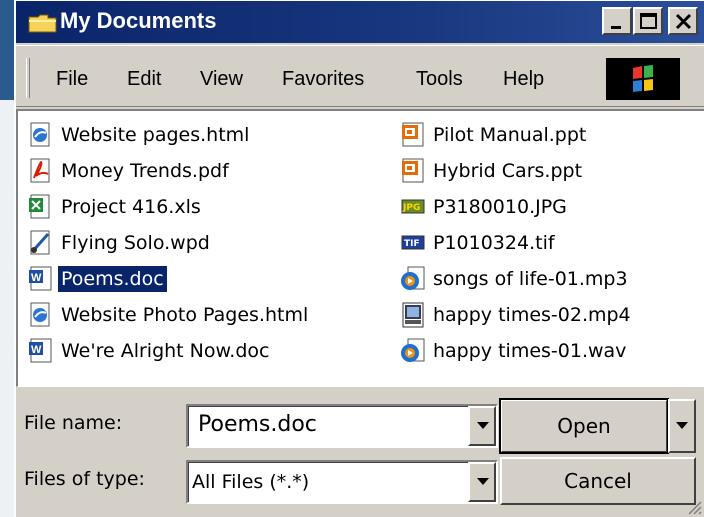 The height and width of the screenshot is (517, 704). What do you see at coordinates (112, 279) in the screenshot?
I see `file-name: Poems.doc` at bounding box center [112, 279].